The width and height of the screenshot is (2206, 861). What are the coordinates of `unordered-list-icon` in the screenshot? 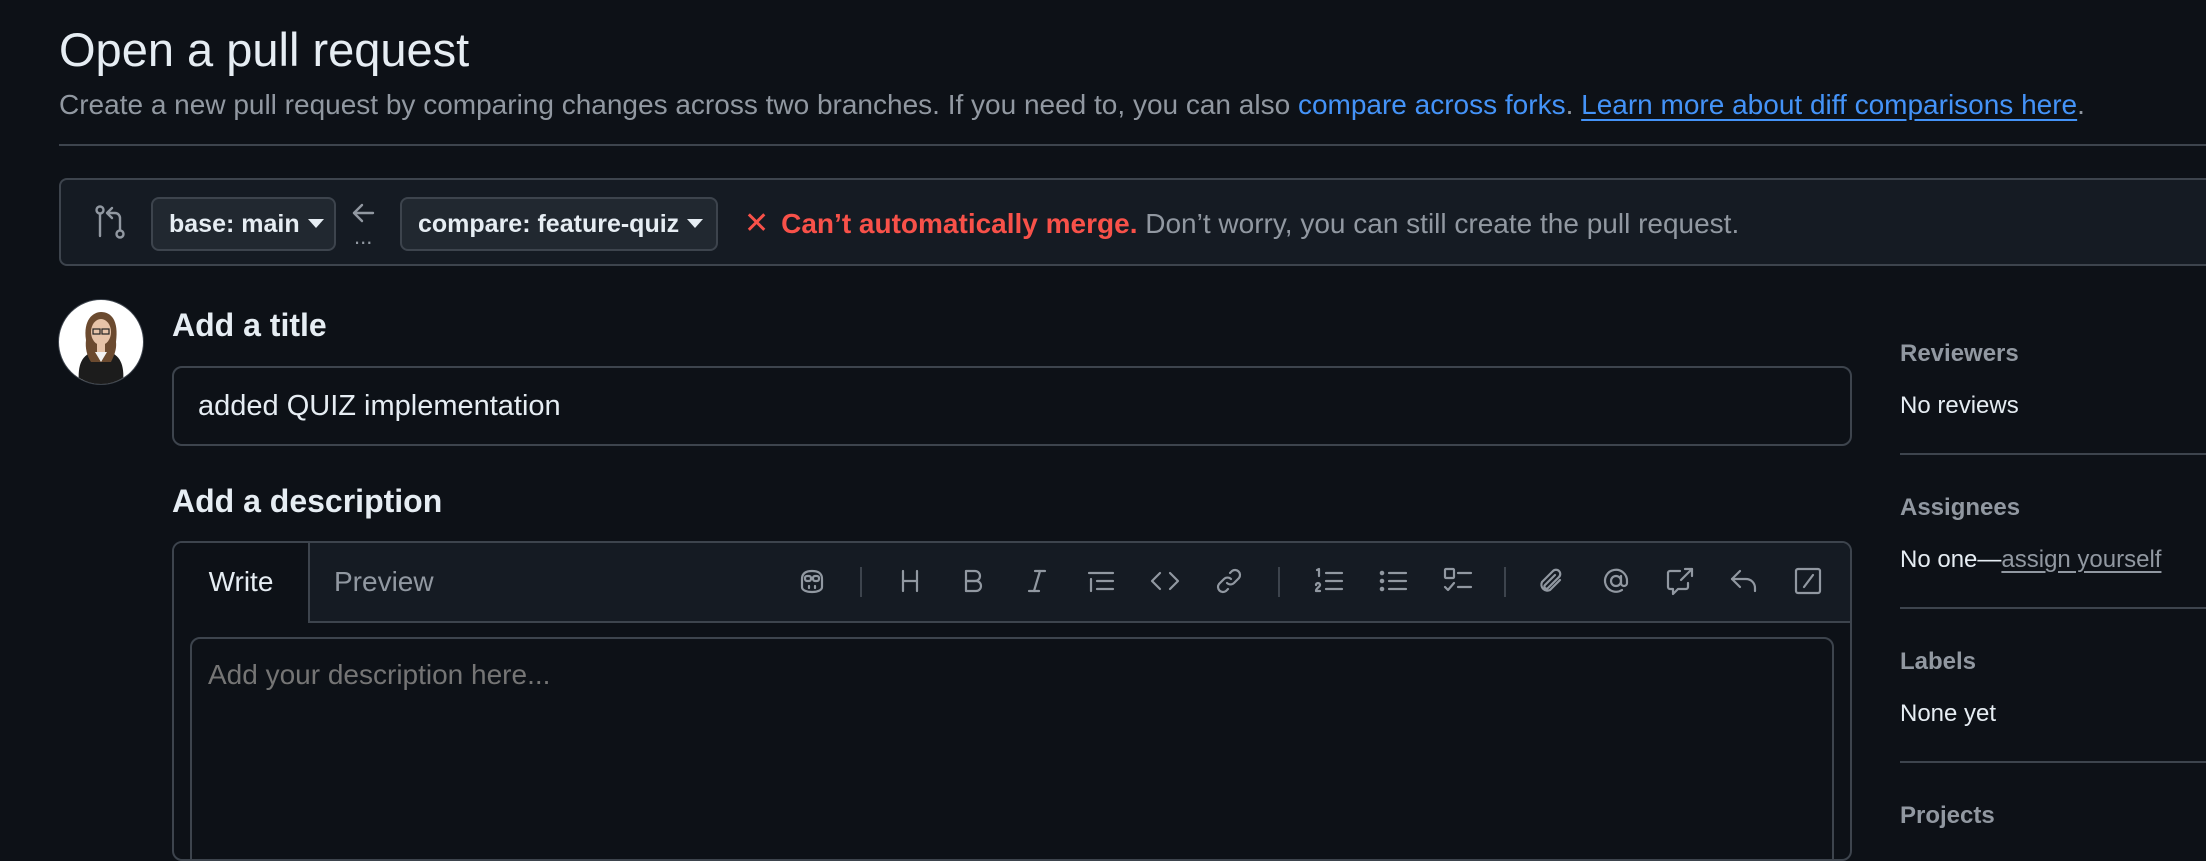 It's located at (1393, 581).